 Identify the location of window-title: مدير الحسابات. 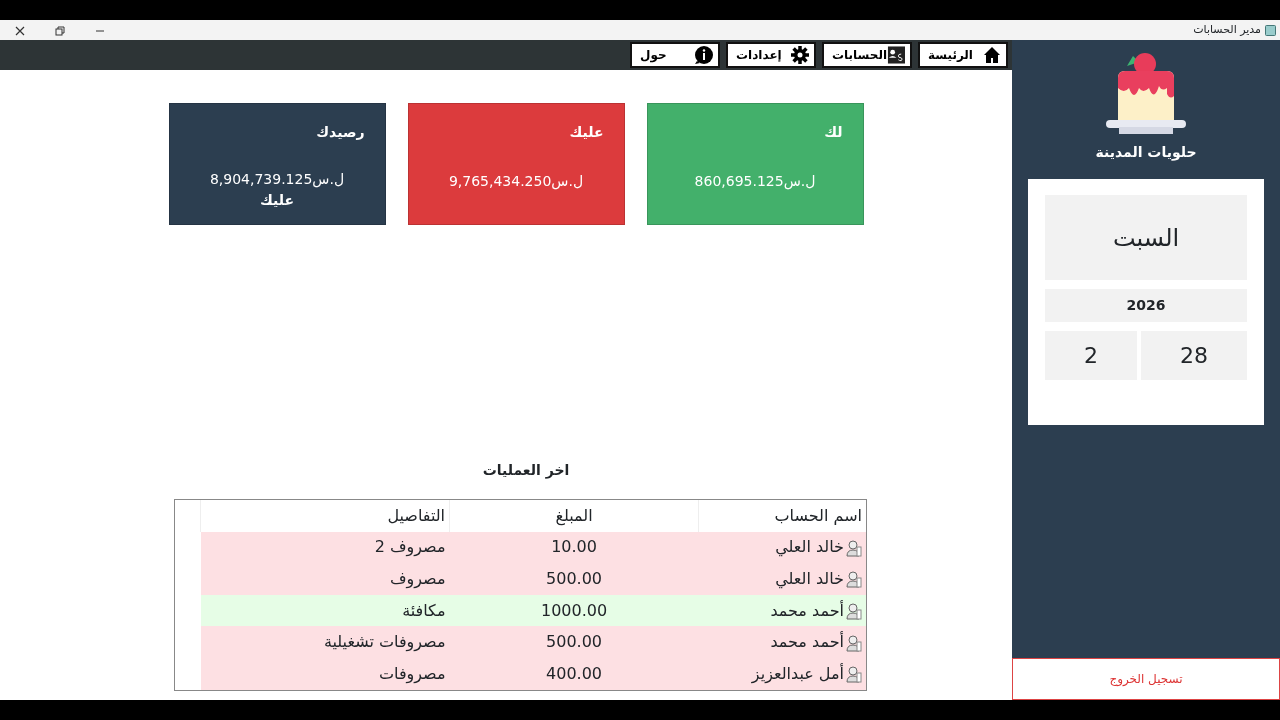
(1227, 29).